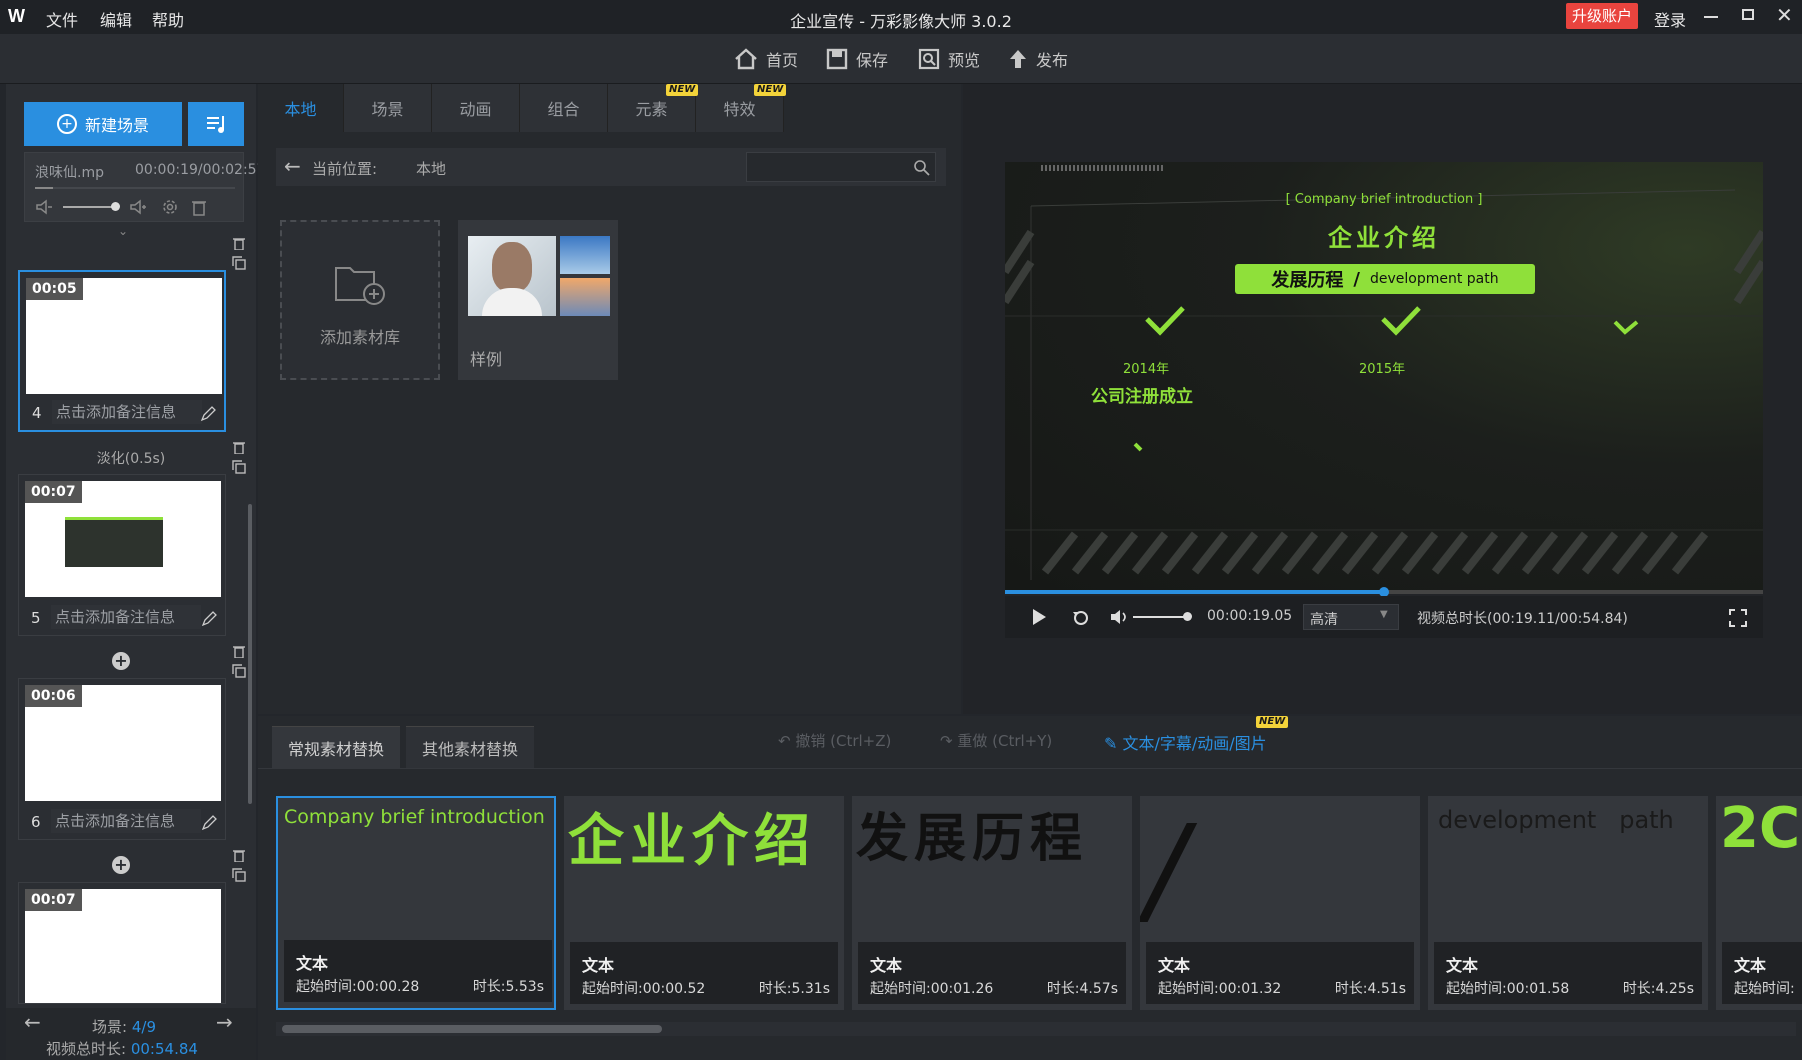 This screenshot has width=1802, height=1060. I want to click on sample-label: 样例, so click(486, 359).